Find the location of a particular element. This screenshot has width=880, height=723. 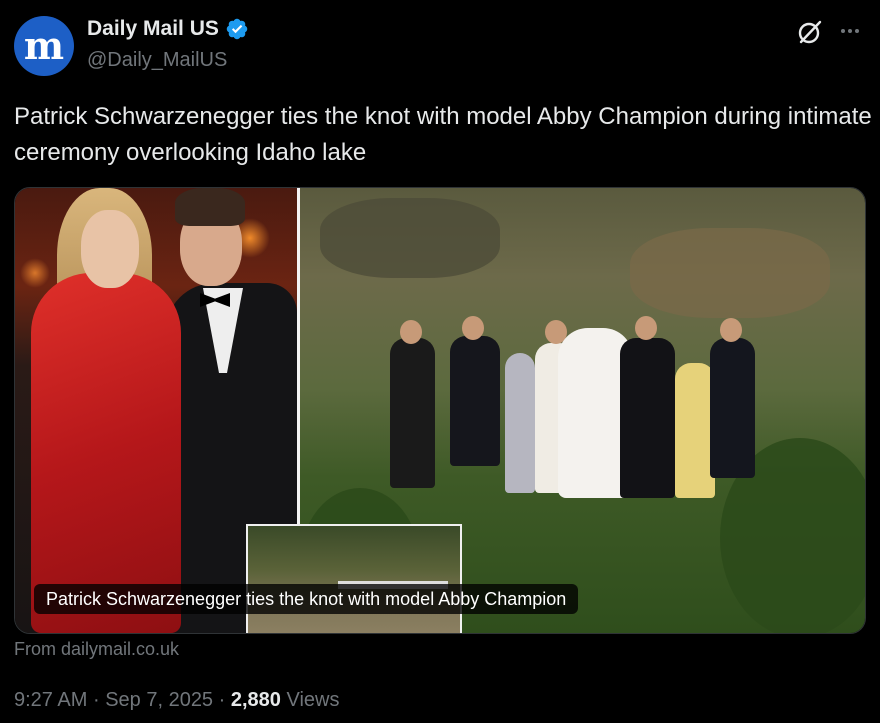

display-name: Daily Mail US is located at coordinates (153, 29).